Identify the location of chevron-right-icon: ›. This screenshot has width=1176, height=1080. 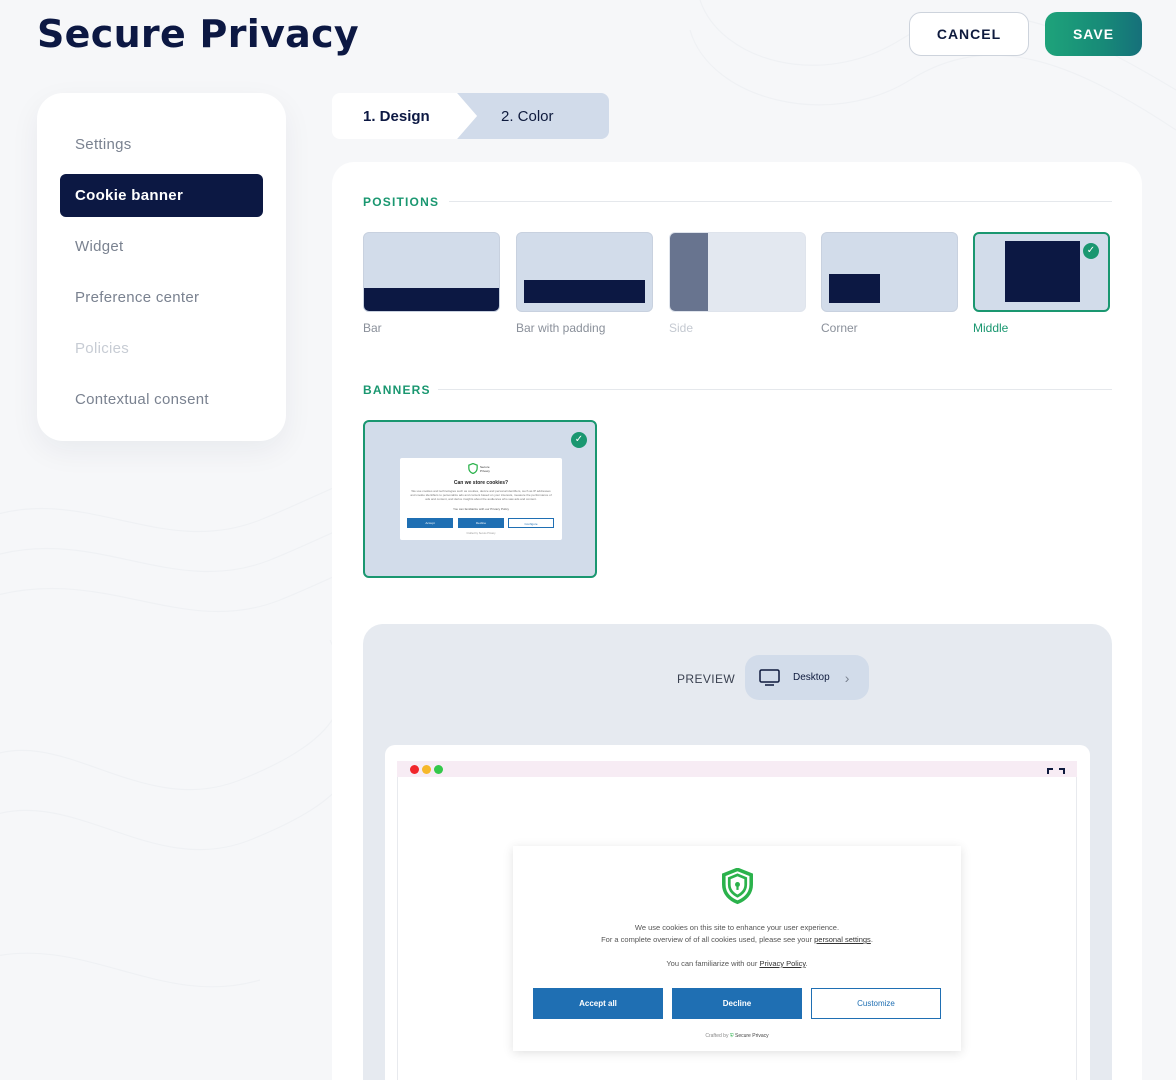
(847, 677).